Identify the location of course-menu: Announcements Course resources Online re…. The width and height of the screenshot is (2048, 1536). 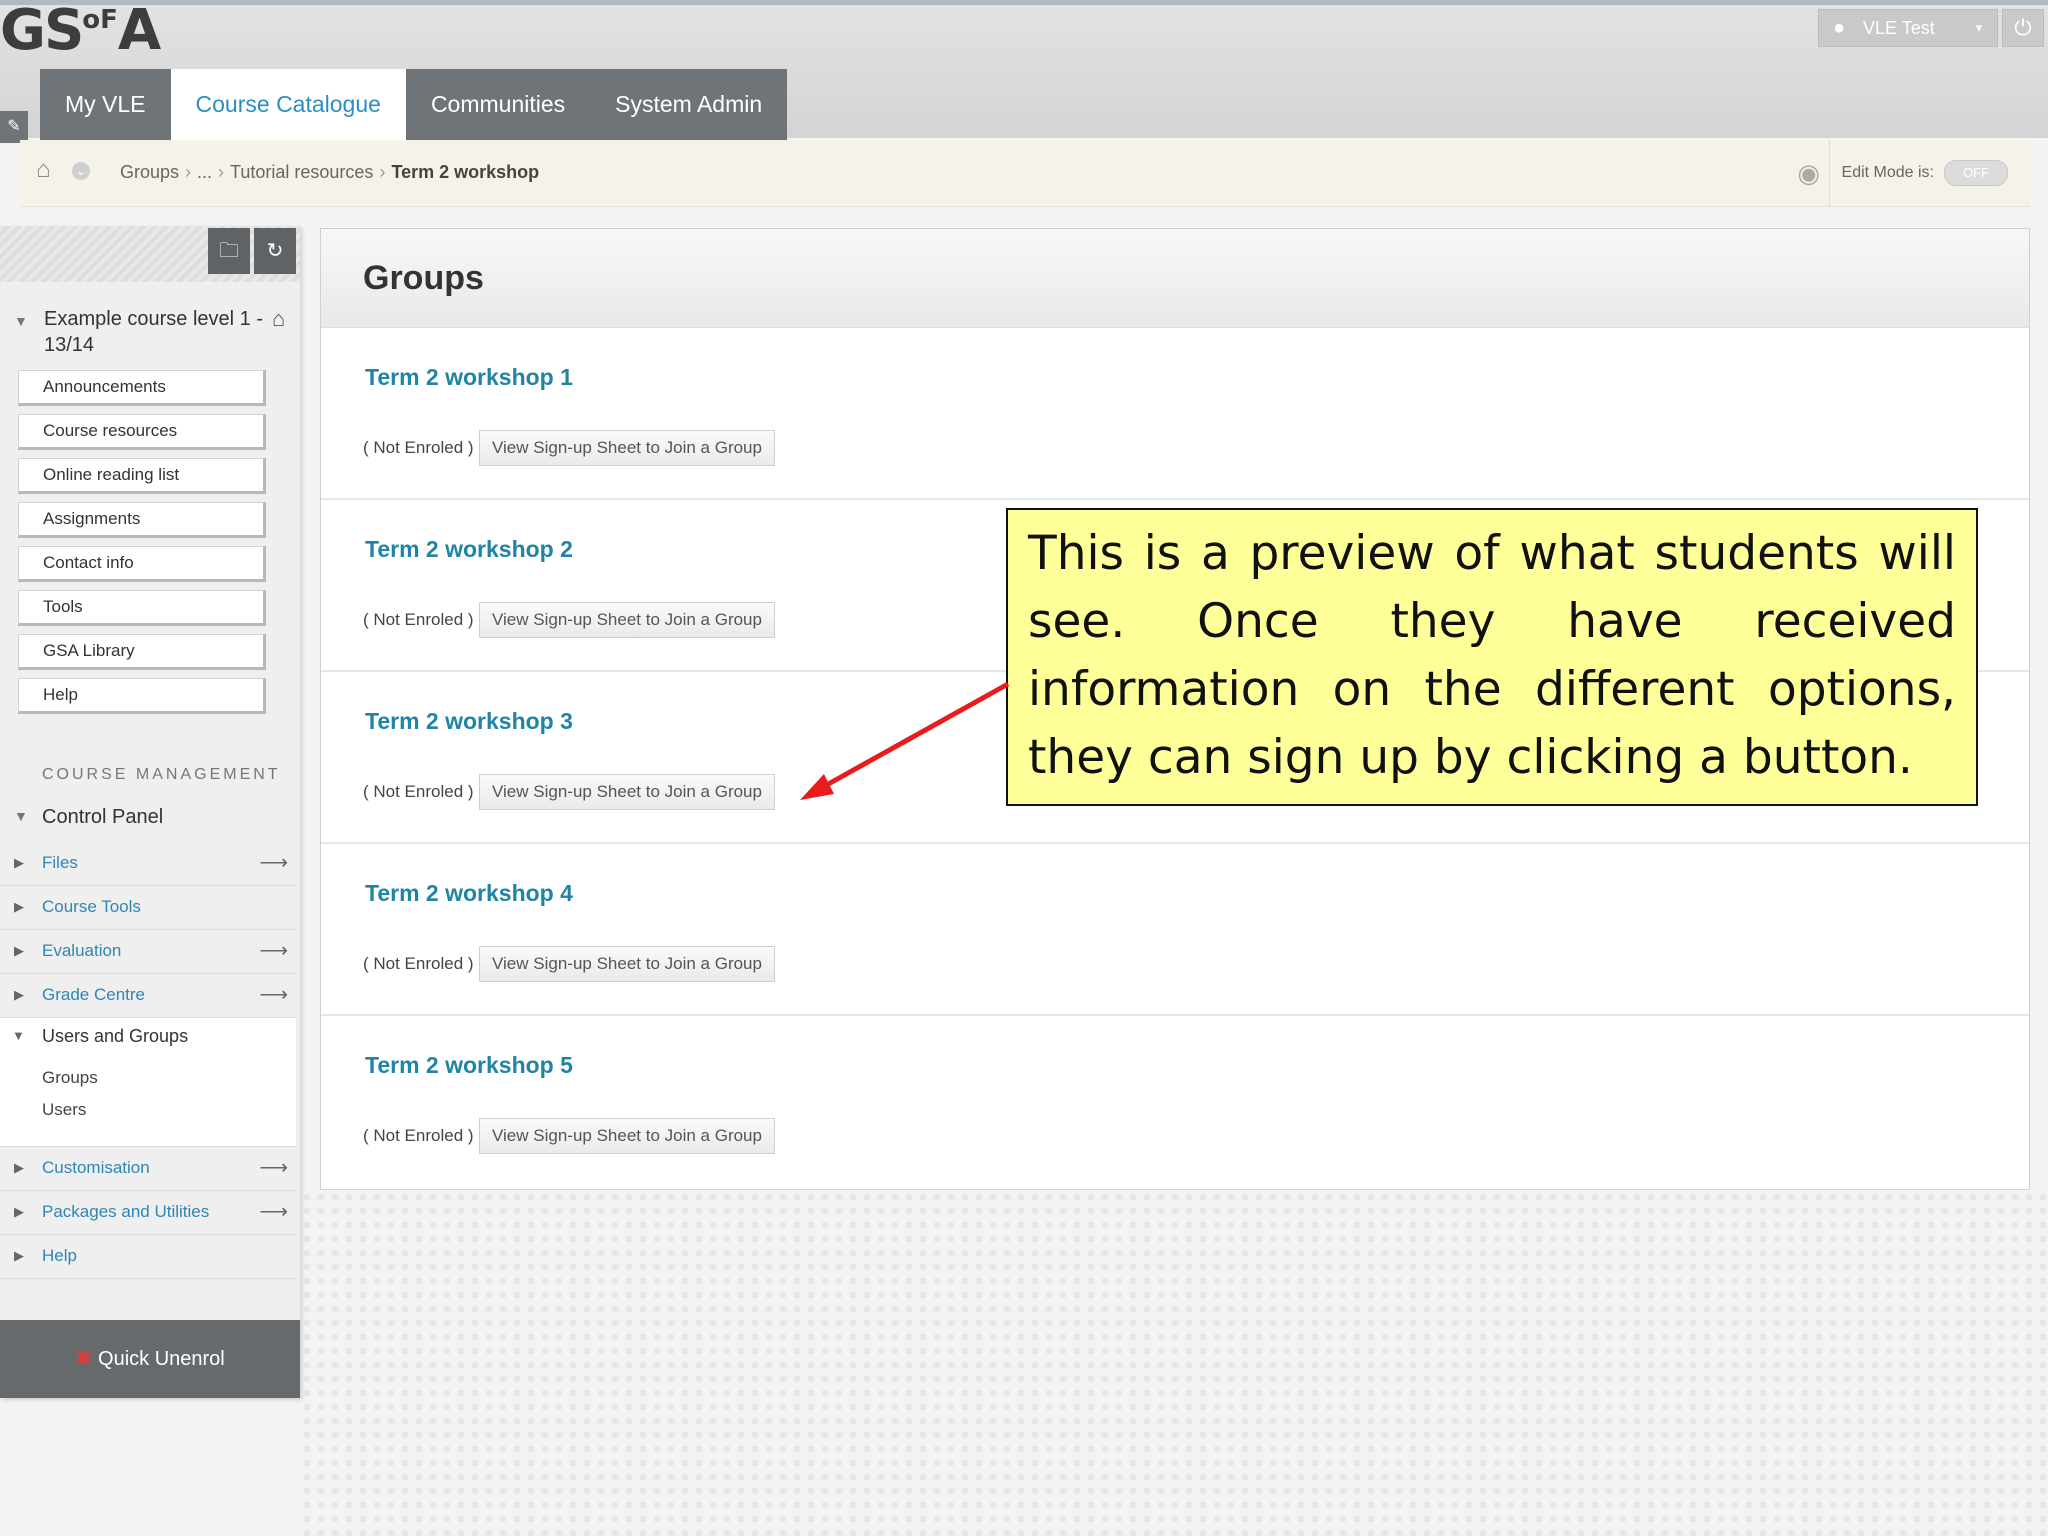
(142, 546).